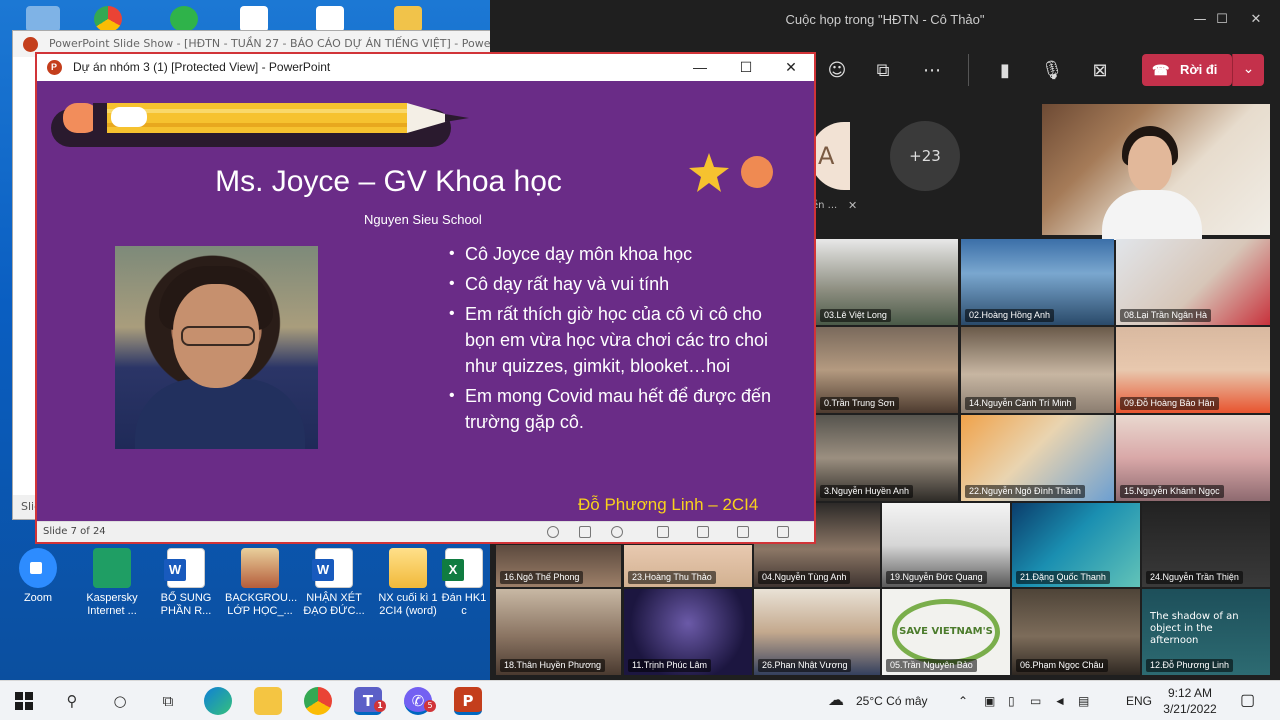 This screenshot has height=720, width=1280. What do you see at coordinates (260, 125) in the screenshot?
I see `pencil-icon` at bounding box center [260, 125].